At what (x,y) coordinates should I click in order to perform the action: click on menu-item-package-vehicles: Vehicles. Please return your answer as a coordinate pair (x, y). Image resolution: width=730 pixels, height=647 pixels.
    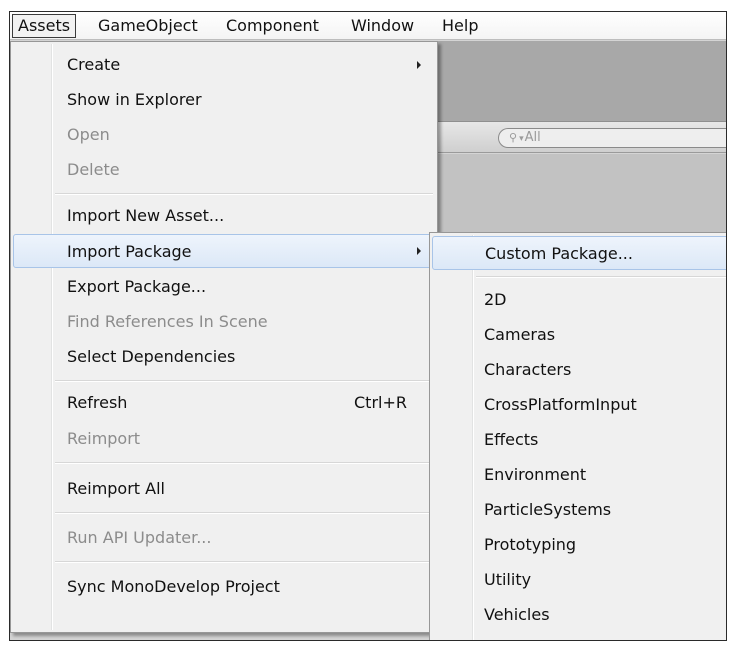
    Looking at the image, I should click on (579, 615).